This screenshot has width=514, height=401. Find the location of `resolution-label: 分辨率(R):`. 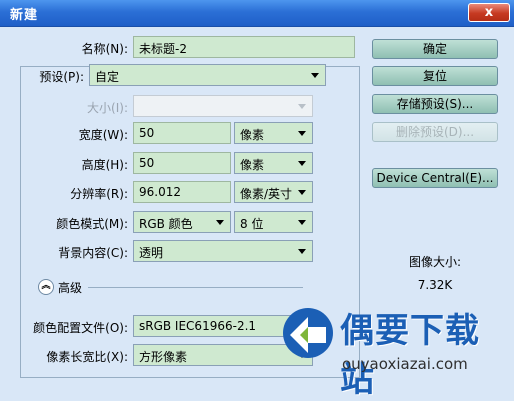

resolution-label: 分辨率(R): is located at coordinates (99, 194).